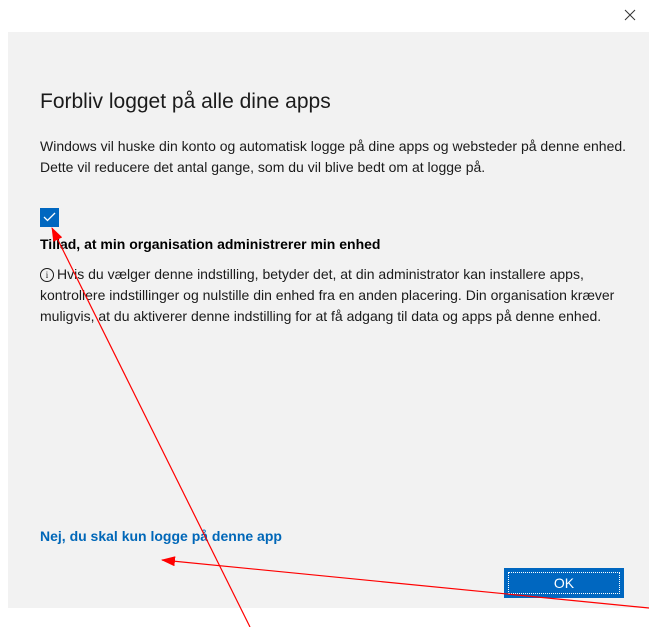  Describe the element at coordinates (47, 275) in the screenshot. I see `info-icon: i` at that location.